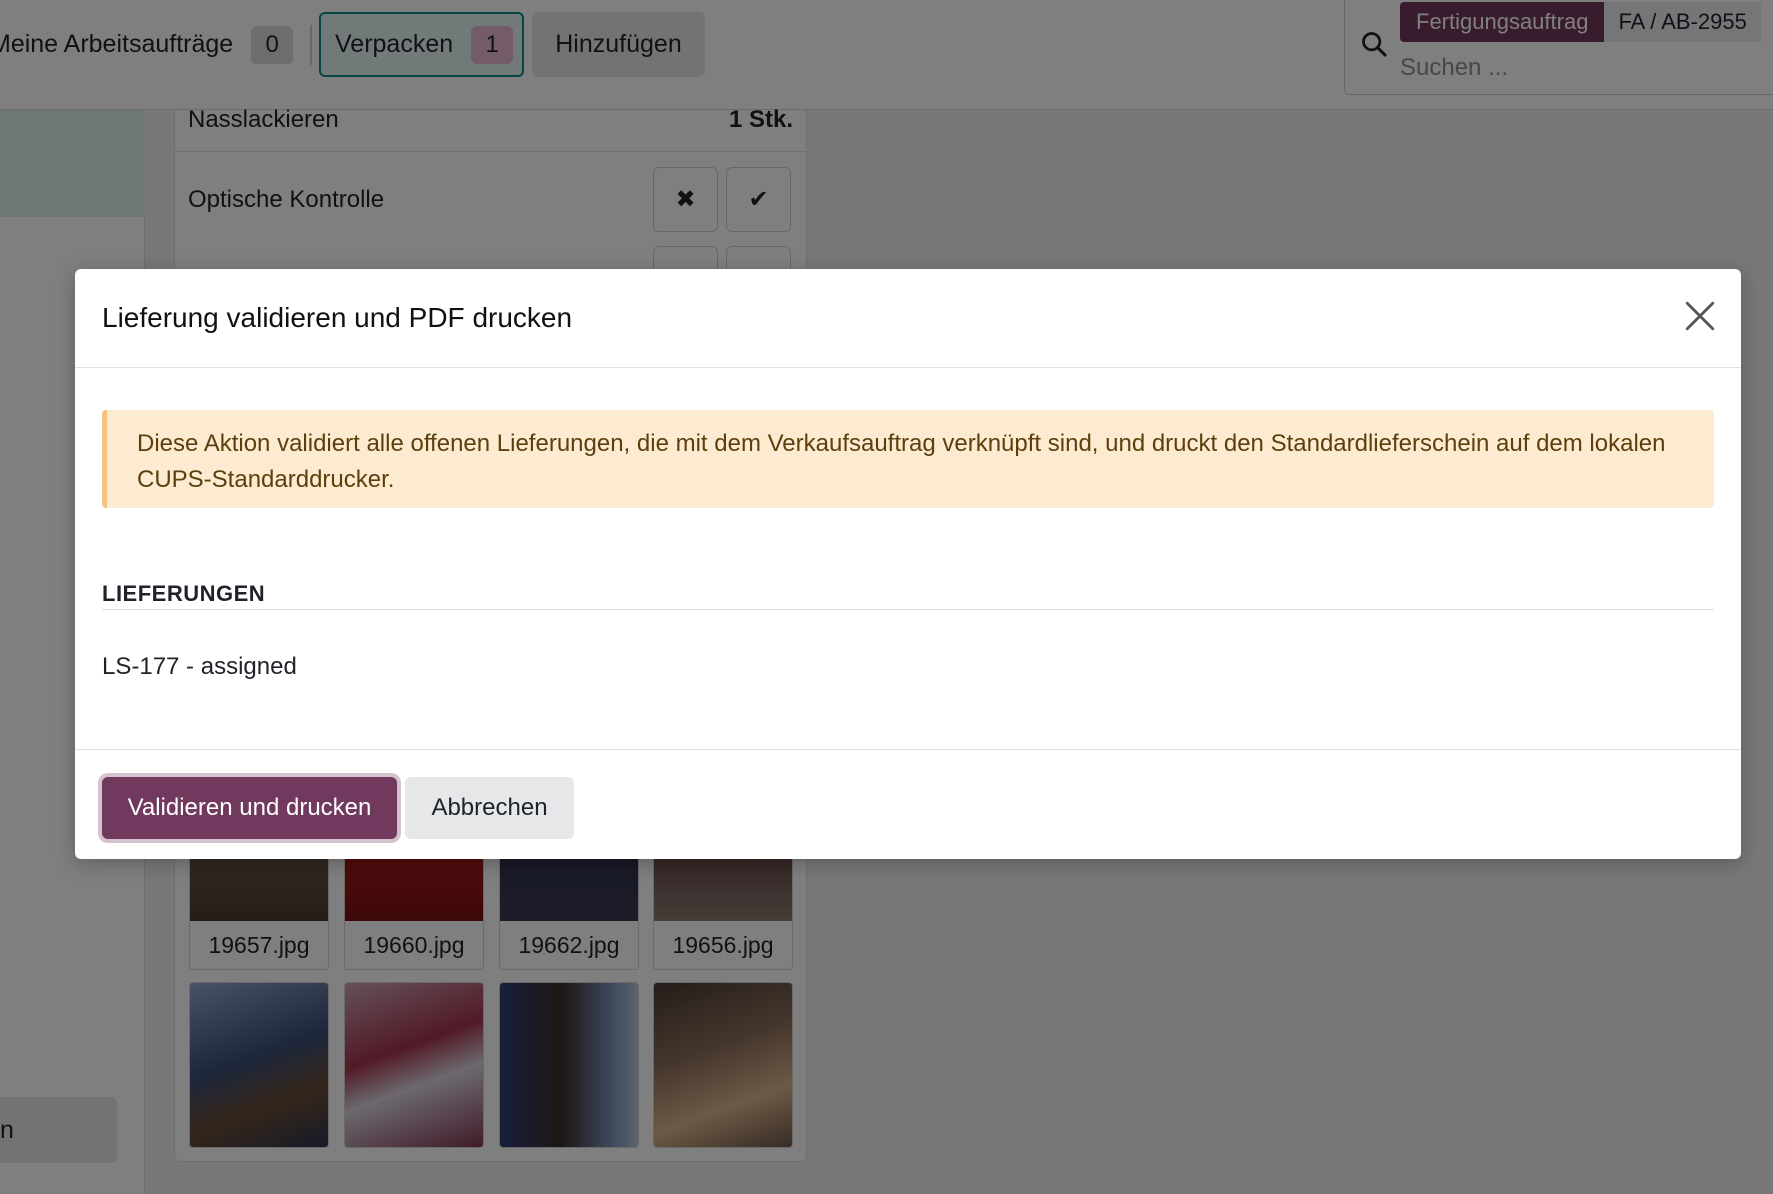  What do you see at coordinates (249, 808) in the screenshot?
I see `validate-and-print-button: Validieren und drucken` at bounding box center [249, 808].